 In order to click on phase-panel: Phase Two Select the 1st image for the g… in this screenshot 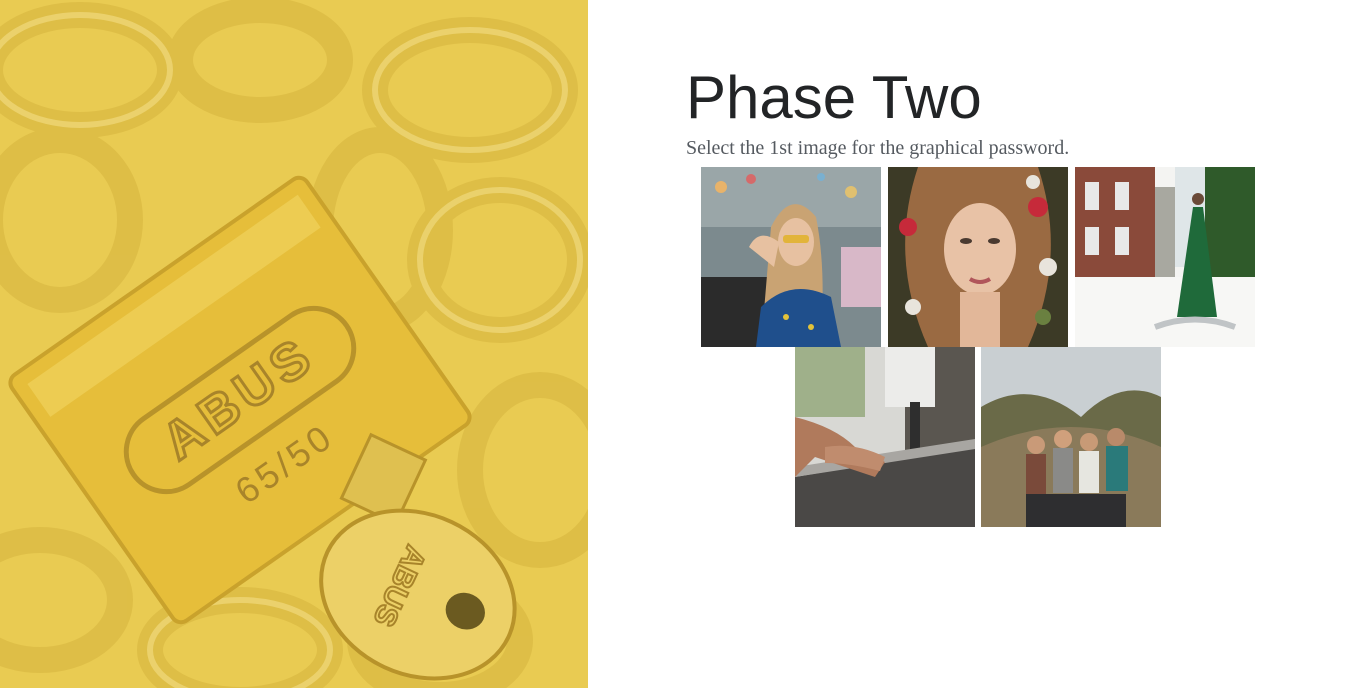, I will do `click(986, 111)`.